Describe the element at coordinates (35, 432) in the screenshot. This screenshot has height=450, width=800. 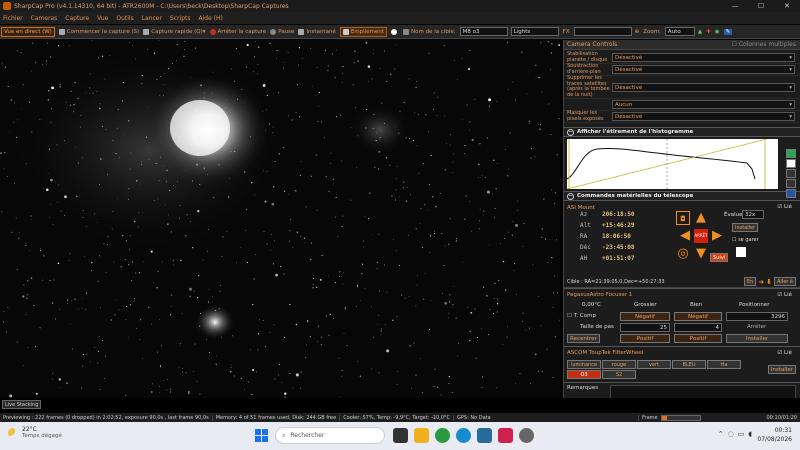
I see `weather-widget: 22°C Temps dégagé` at that location.